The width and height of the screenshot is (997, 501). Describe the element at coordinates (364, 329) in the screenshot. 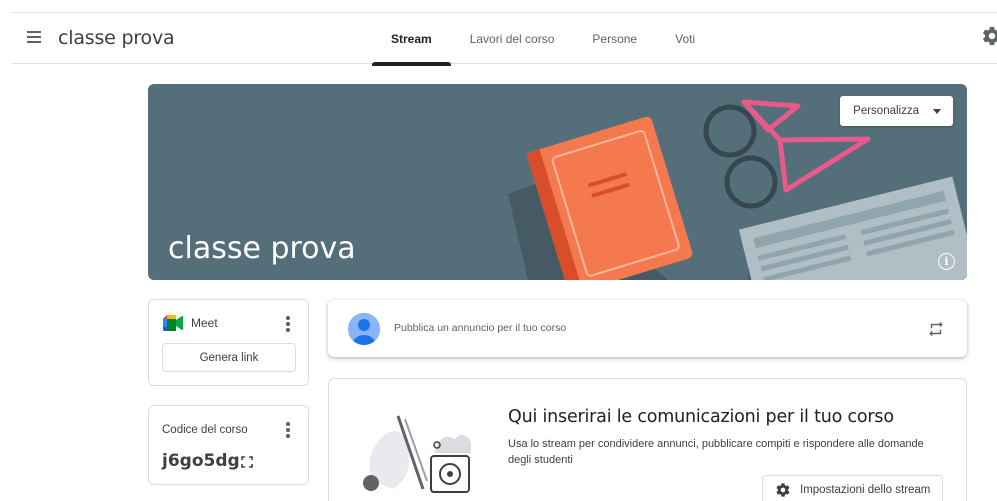

I see `avatar` at that location.